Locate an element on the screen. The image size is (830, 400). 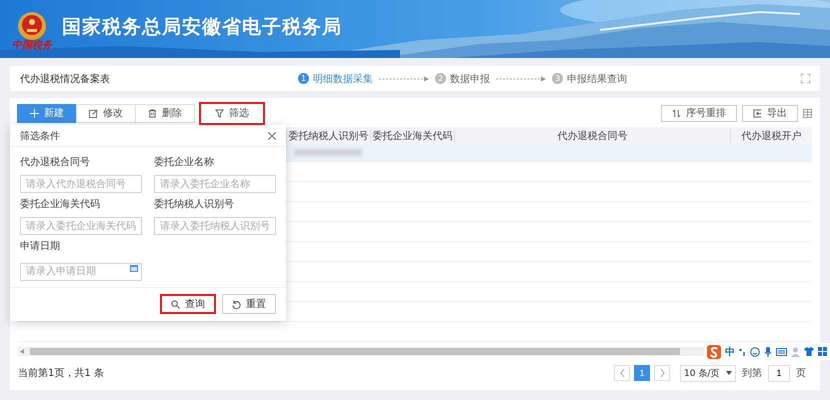
column-header: 代办退税开户 is located at coordinates (771, 135).